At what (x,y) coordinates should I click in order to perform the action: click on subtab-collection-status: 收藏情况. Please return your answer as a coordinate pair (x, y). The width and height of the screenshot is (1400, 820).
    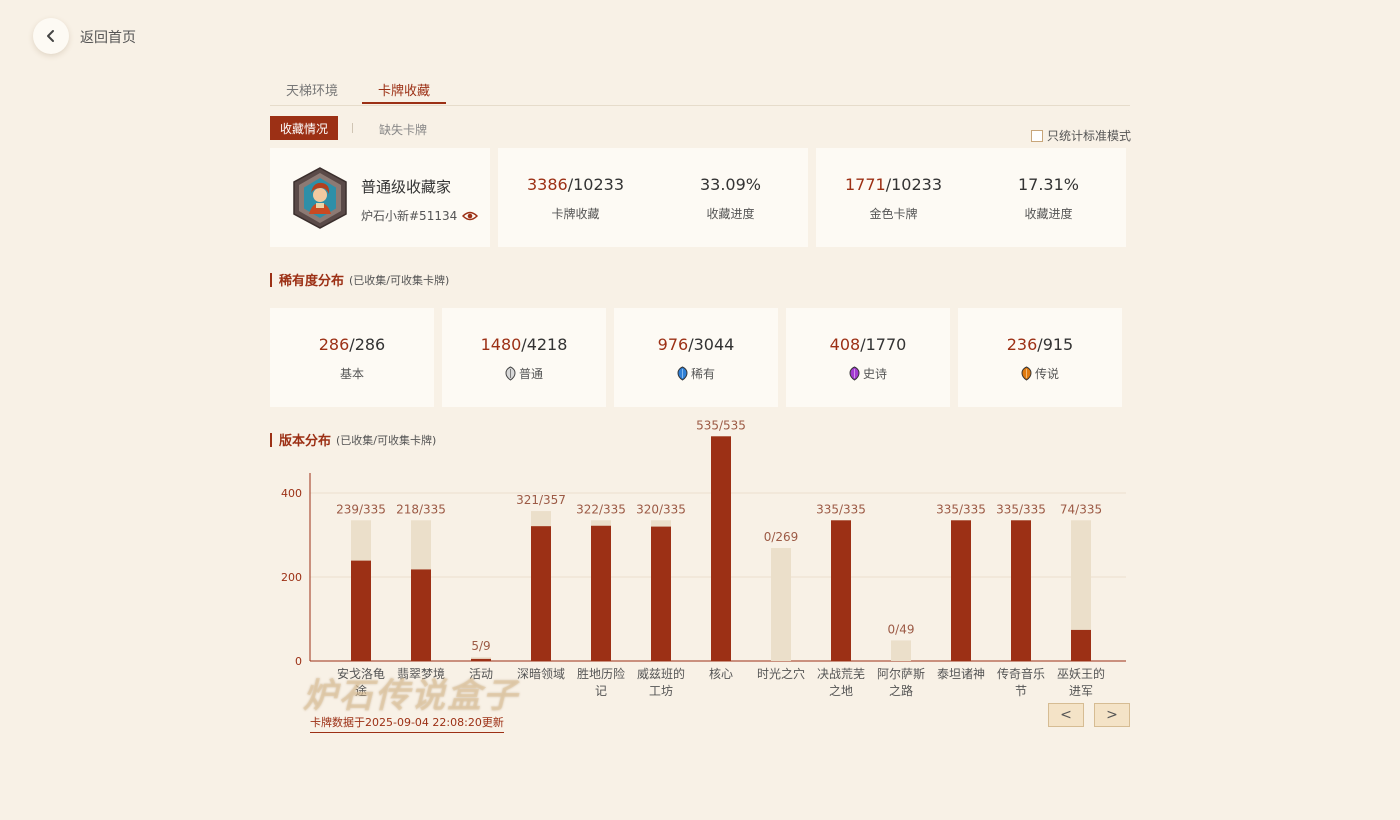
    Looking at the image, I should click on (304, 128).